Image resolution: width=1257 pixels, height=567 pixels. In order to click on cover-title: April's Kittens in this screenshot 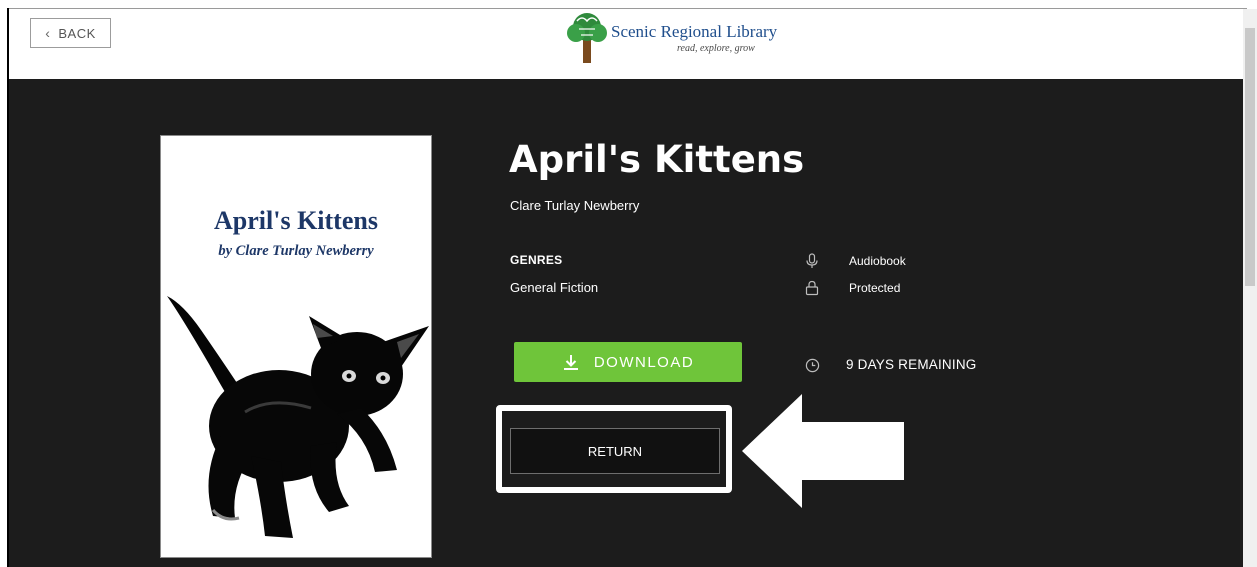, I will do `click(296, 220)`.